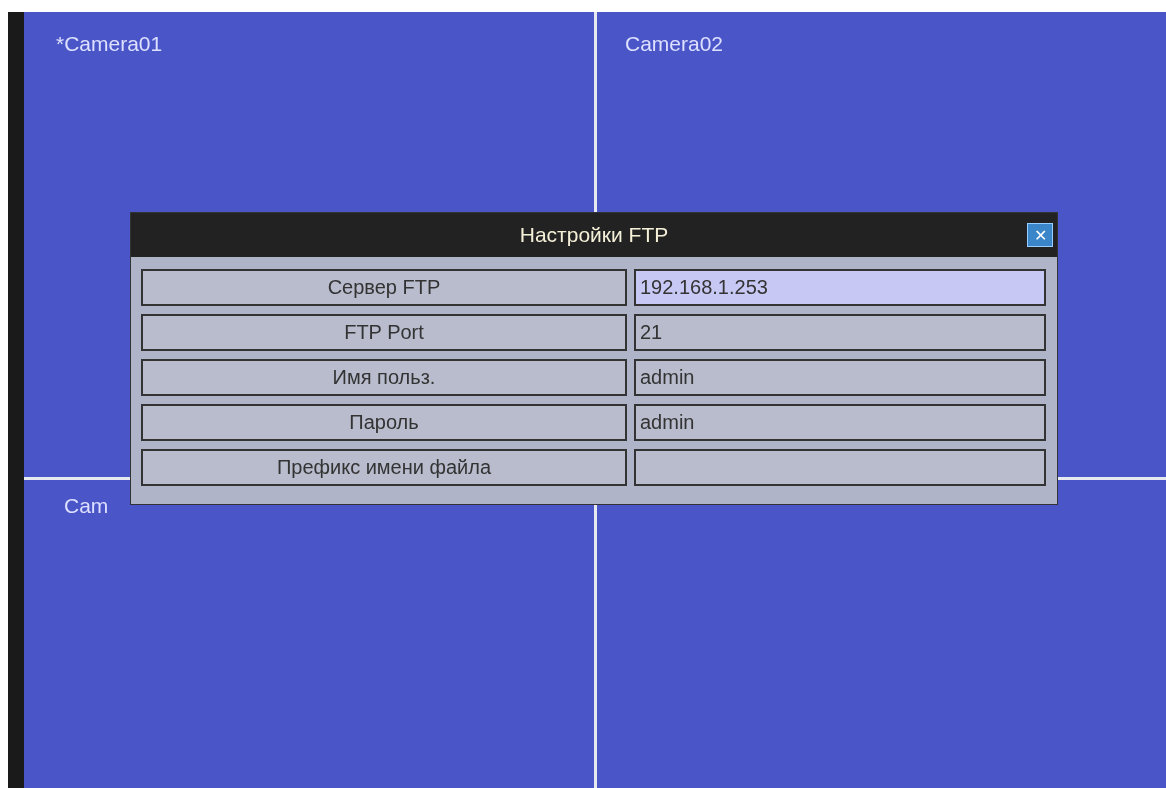 The width and height of the screenshot is (1166, 788). What do you see at coordinates (384, 377) in the screenshot?
I see `field-label: Имя польз.` at bounding box center [384, 377].